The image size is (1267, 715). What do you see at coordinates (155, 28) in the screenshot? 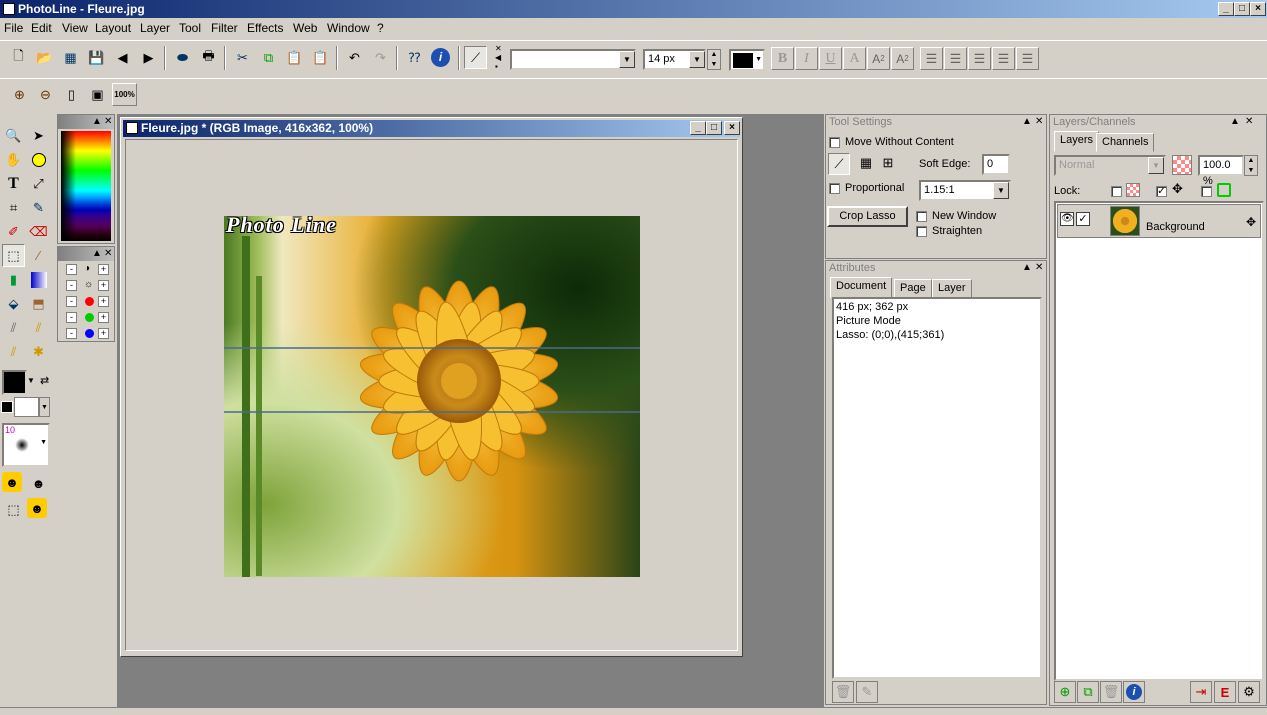
I see `menu-layer: Layer` at bounding box center [155, 28].